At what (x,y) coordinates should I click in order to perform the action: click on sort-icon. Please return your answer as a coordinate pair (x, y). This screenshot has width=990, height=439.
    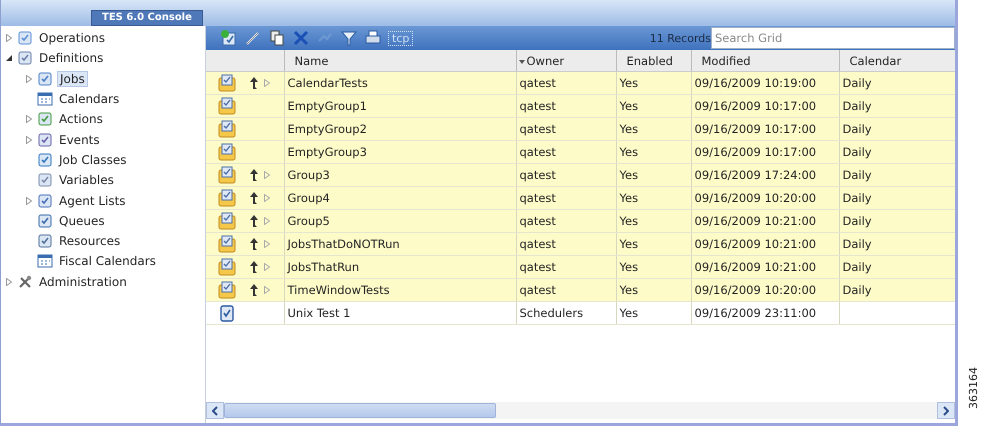
    Looking at the image, I should click on (521, 62).